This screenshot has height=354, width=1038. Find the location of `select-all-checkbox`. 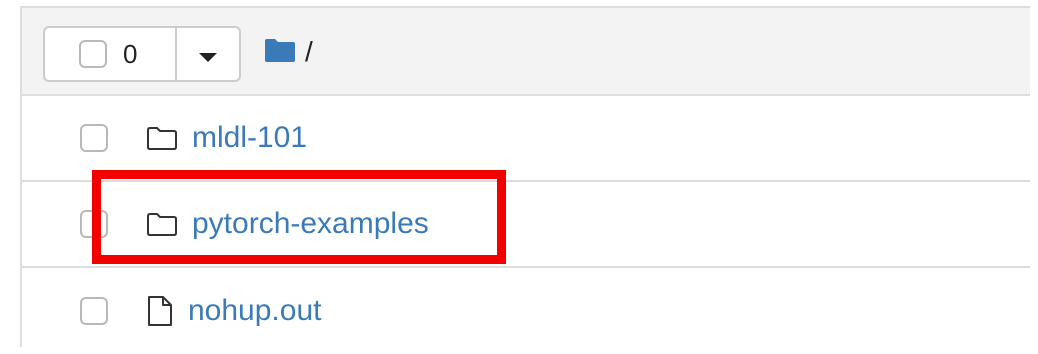

select-all-checkbox is located at coordinates (93, 54).